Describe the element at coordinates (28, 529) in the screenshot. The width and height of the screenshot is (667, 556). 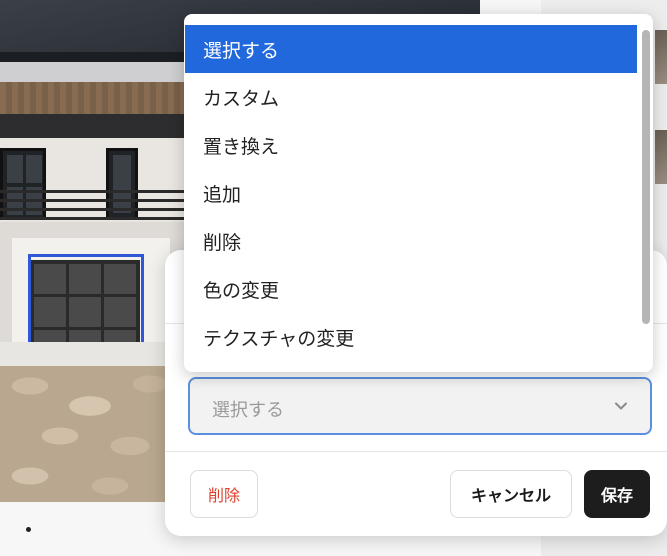
I see `bullet-dot` at that location.